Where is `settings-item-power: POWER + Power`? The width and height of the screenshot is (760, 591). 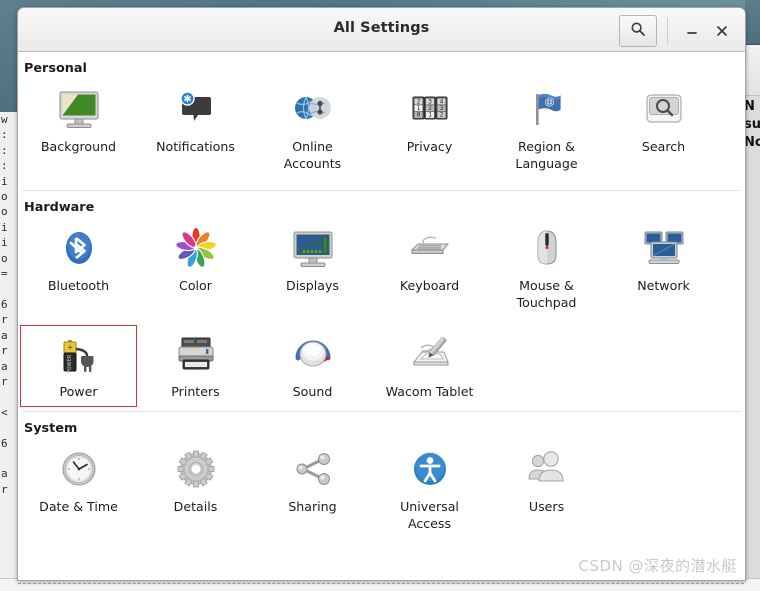 settings-item-power: POWER + Power is located at coordinates (78, 366).